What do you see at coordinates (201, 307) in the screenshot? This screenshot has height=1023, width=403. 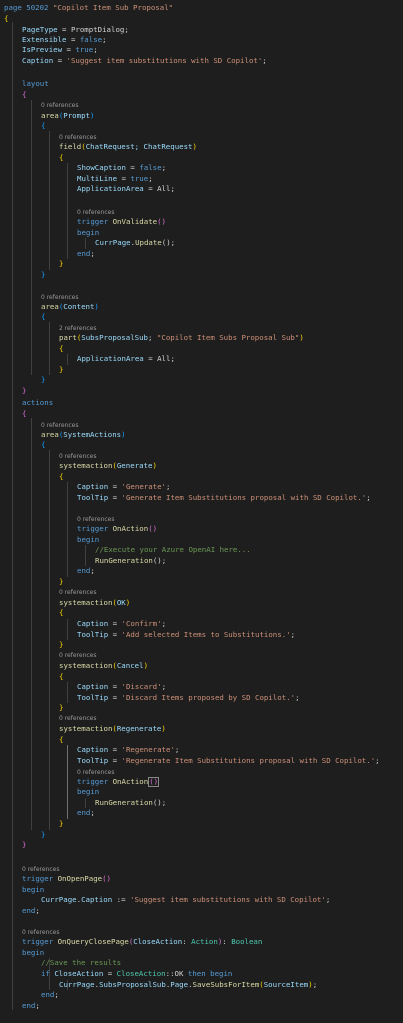 I see `code-line: area(Content)` at bounding box center [201, 307].